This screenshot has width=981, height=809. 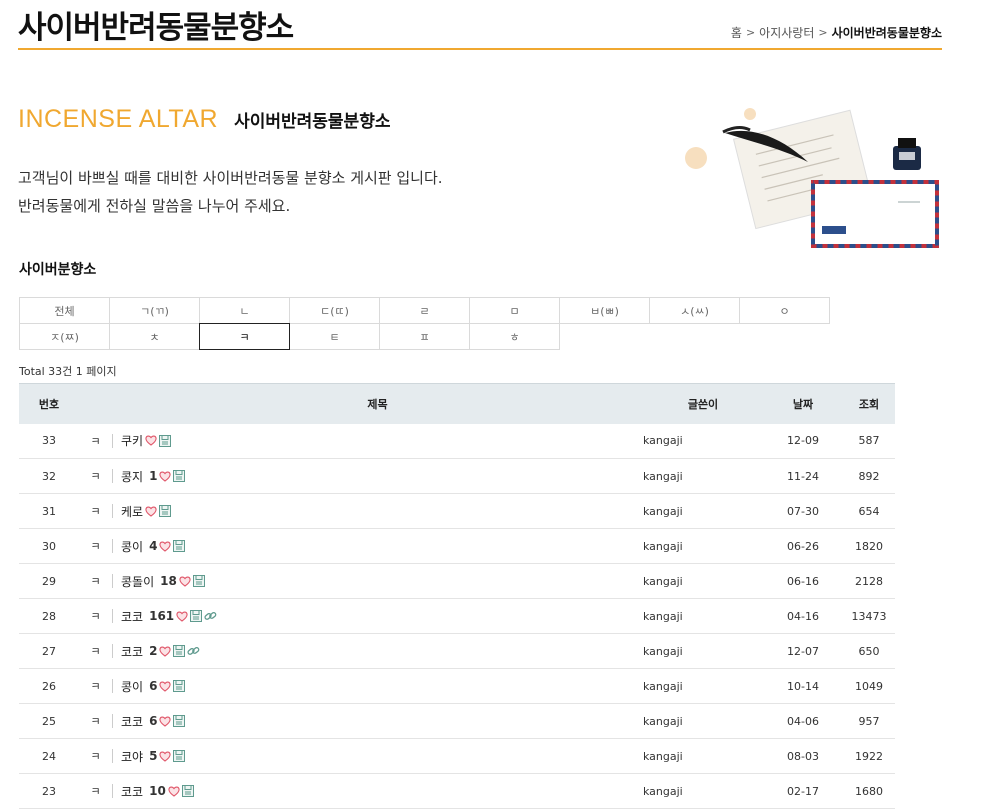 I want to click on post-date: 11-24, so click(x=803, y=476).